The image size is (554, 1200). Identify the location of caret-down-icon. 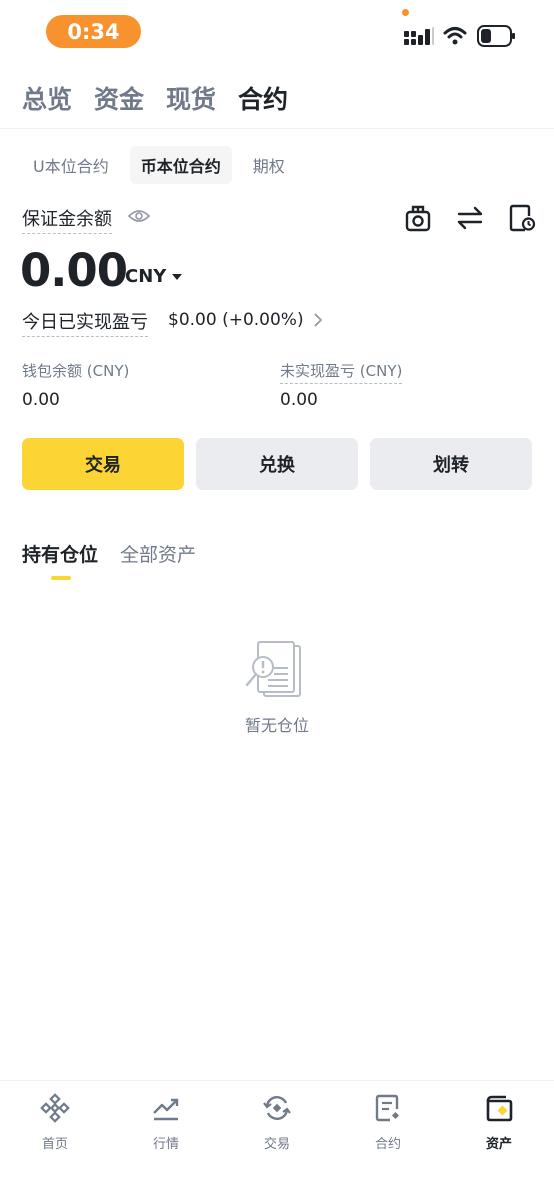
(177, 276).